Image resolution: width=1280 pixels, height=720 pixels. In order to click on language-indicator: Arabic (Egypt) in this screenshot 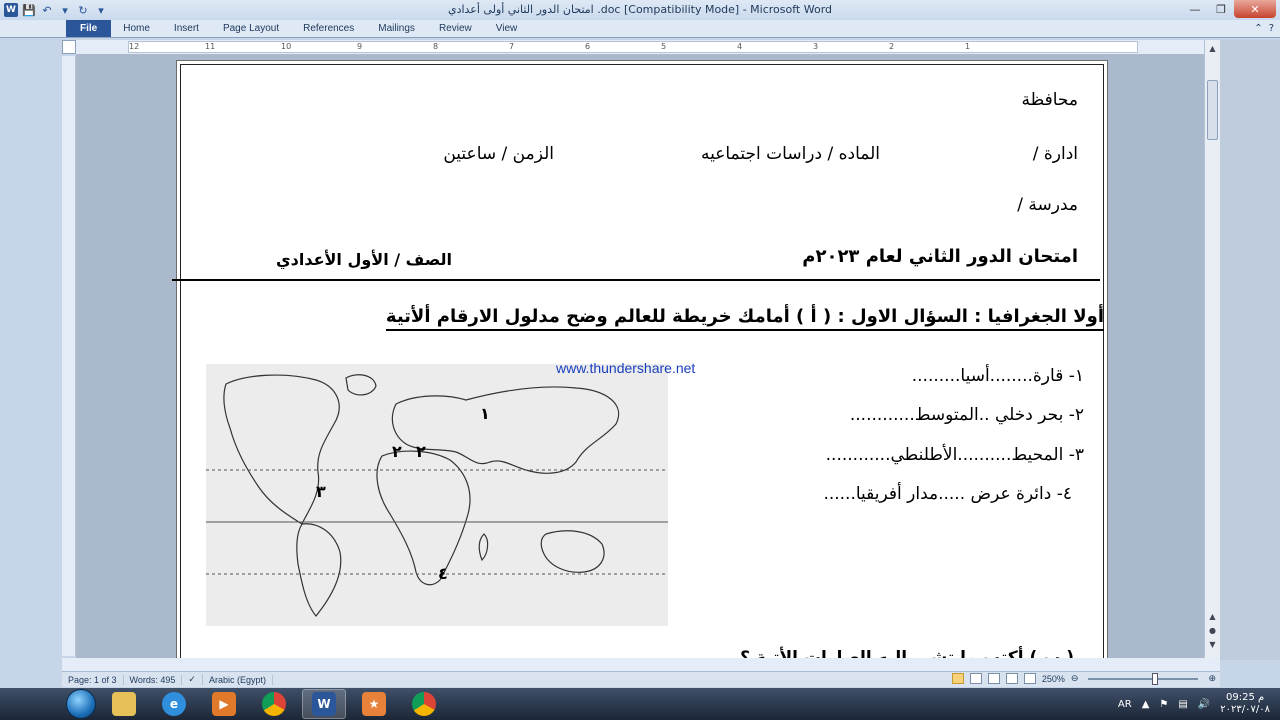, I will do `click(238, 679)`.